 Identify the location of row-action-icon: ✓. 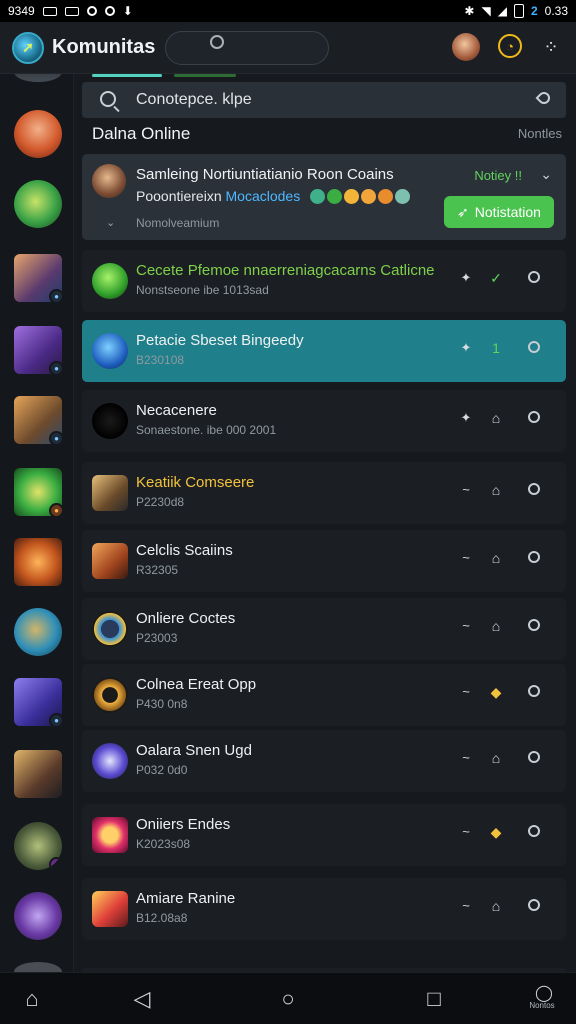
(496, 278).